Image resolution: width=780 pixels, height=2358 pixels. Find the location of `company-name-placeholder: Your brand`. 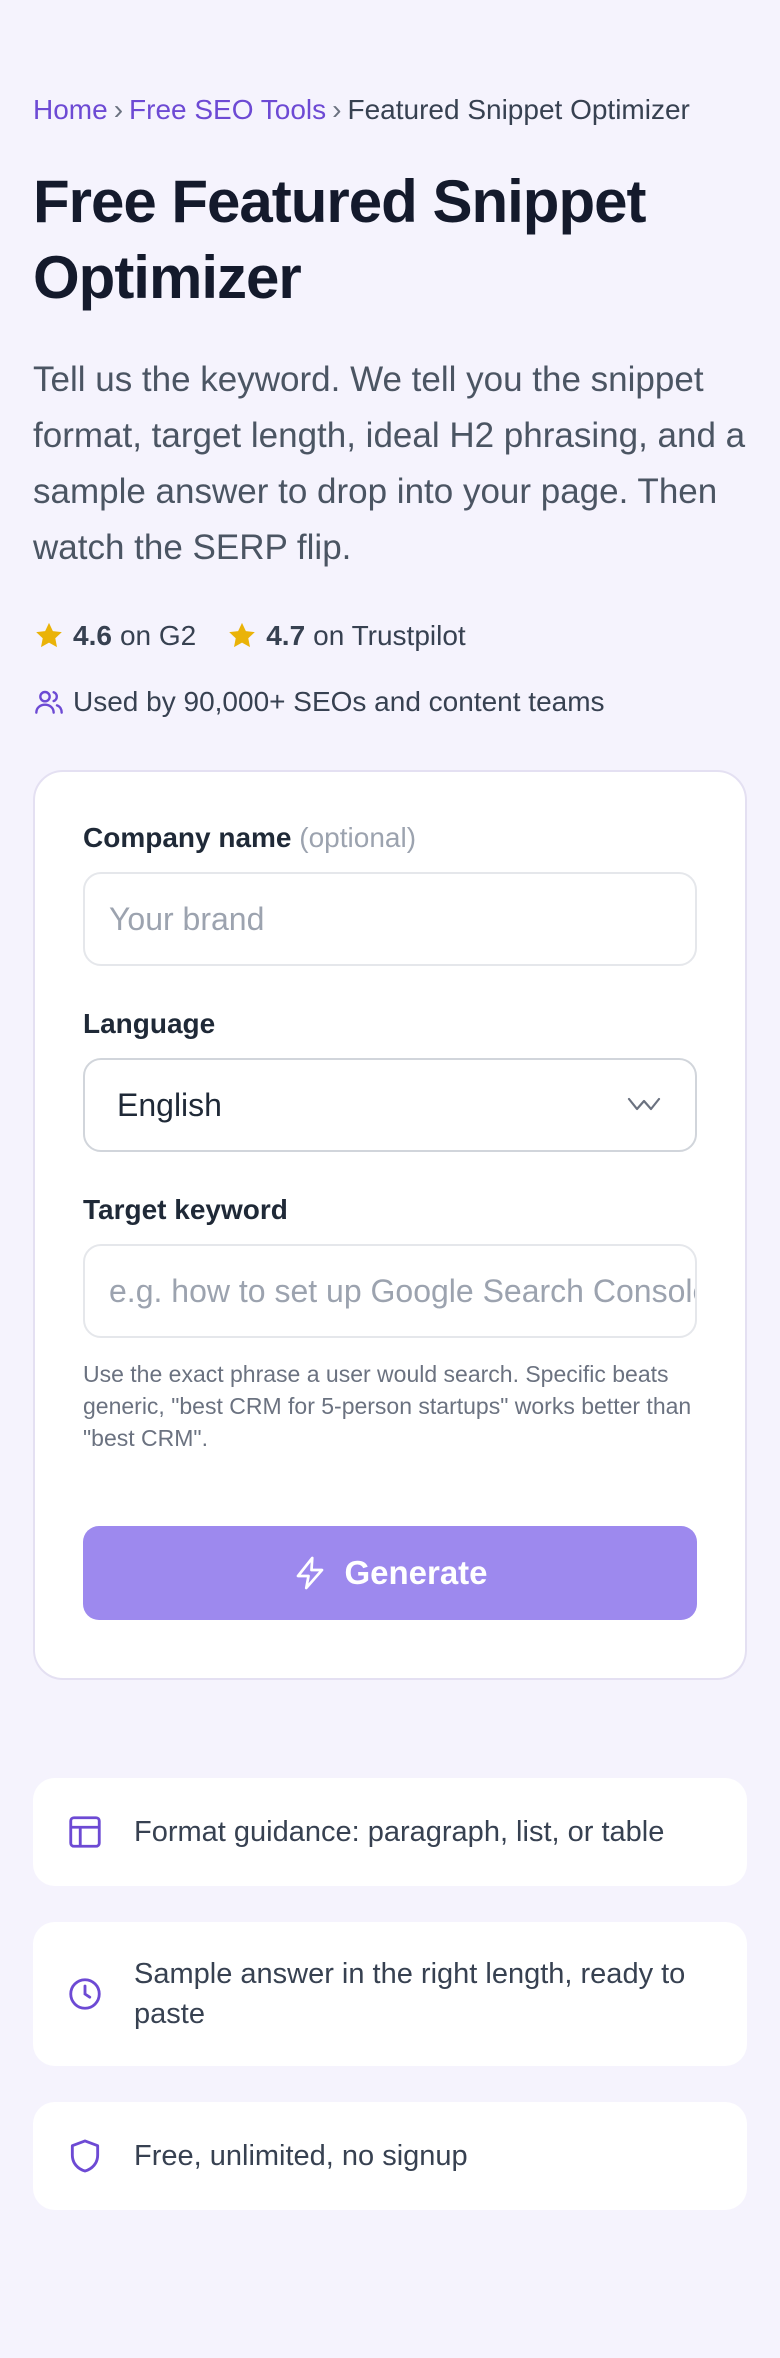

company-name-placeholder: Your brand is located at coordinates (187, 918).